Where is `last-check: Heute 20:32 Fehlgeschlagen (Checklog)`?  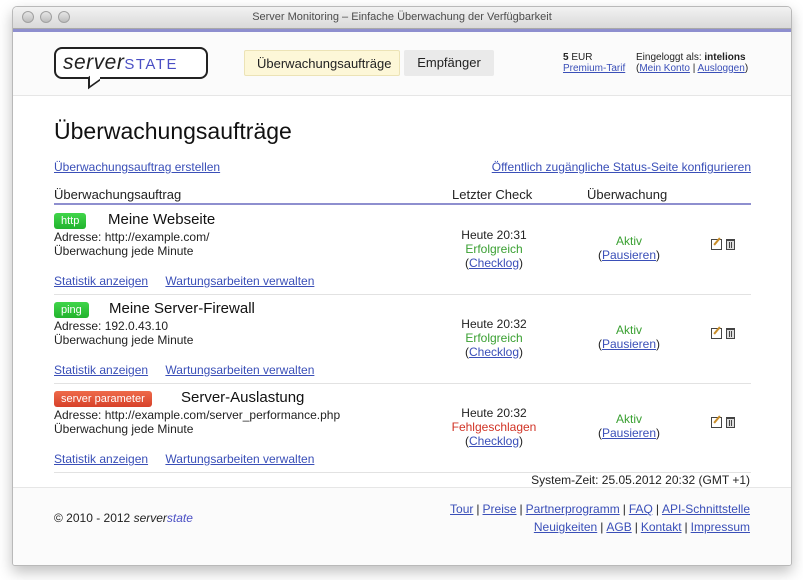
last-check: Heute 20:32 Fehlgeschlagen (Checklog) is located at coordinates (494, 427).